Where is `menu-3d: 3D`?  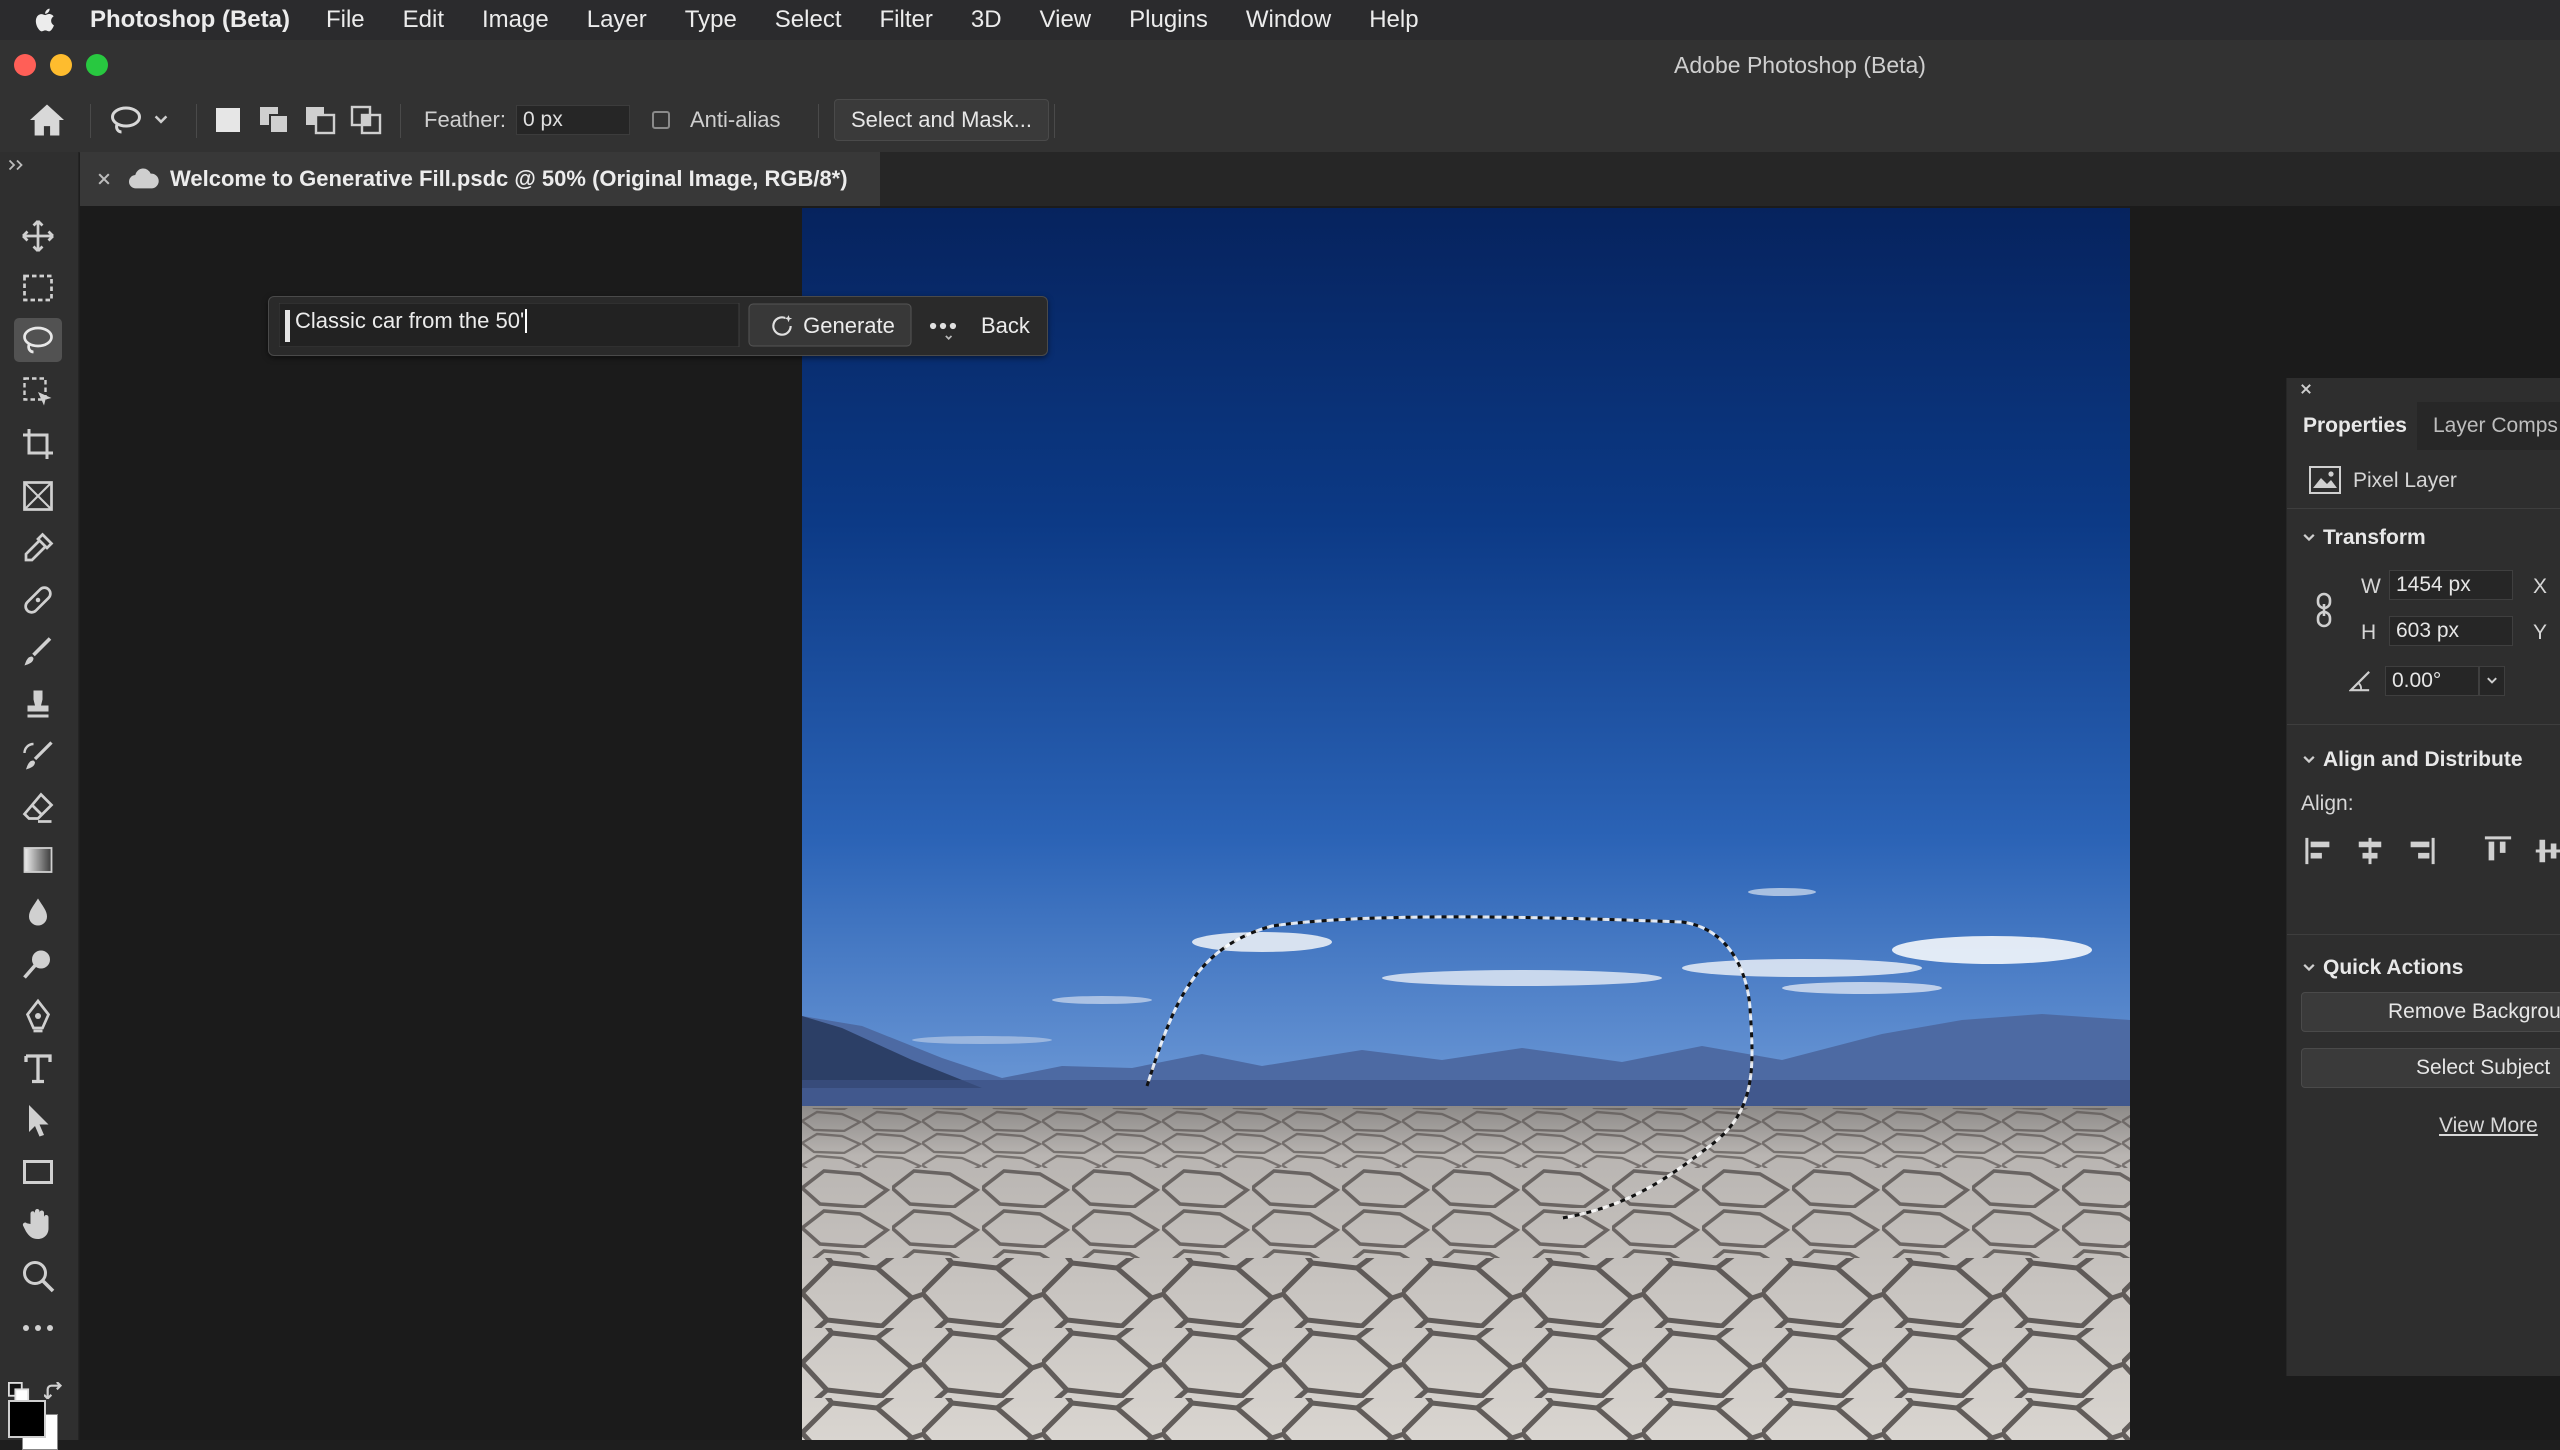 menu-3d: 3D is located at coordinates (986, 20).